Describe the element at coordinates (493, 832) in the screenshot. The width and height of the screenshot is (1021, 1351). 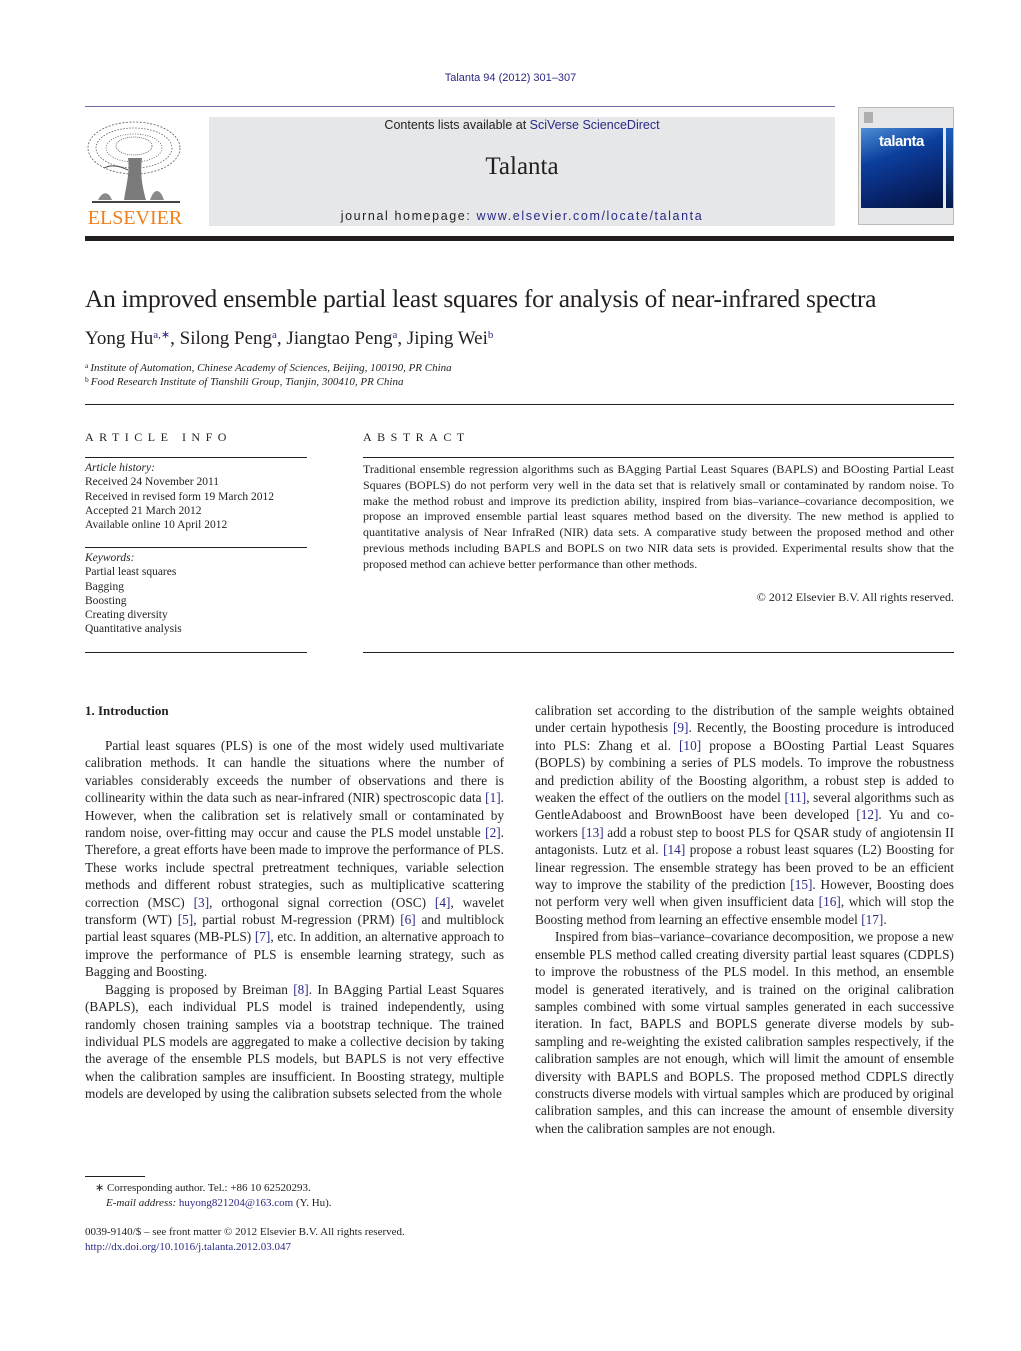
I see `citation-link: [2]` at that location.